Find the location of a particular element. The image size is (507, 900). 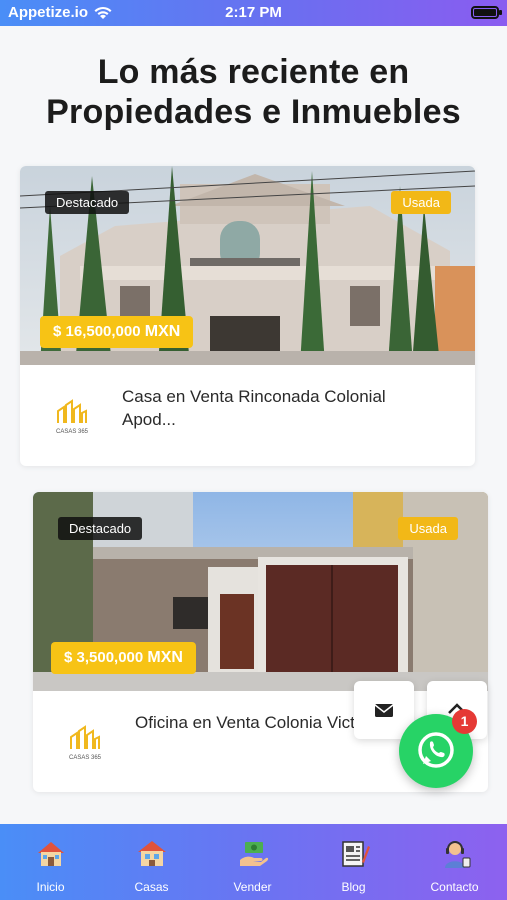

nav-item-contacto: Contacto is located at coordinates (454, 862).